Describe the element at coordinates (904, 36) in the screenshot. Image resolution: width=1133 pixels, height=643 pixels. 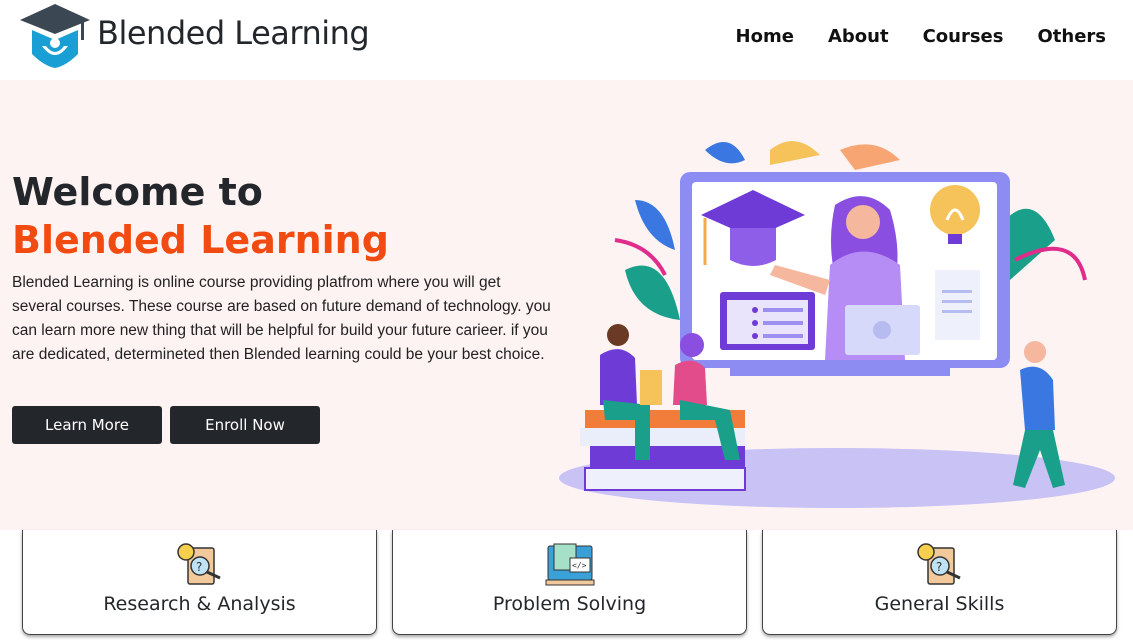
I see `main-nav: Home About Courses Others` at that location.